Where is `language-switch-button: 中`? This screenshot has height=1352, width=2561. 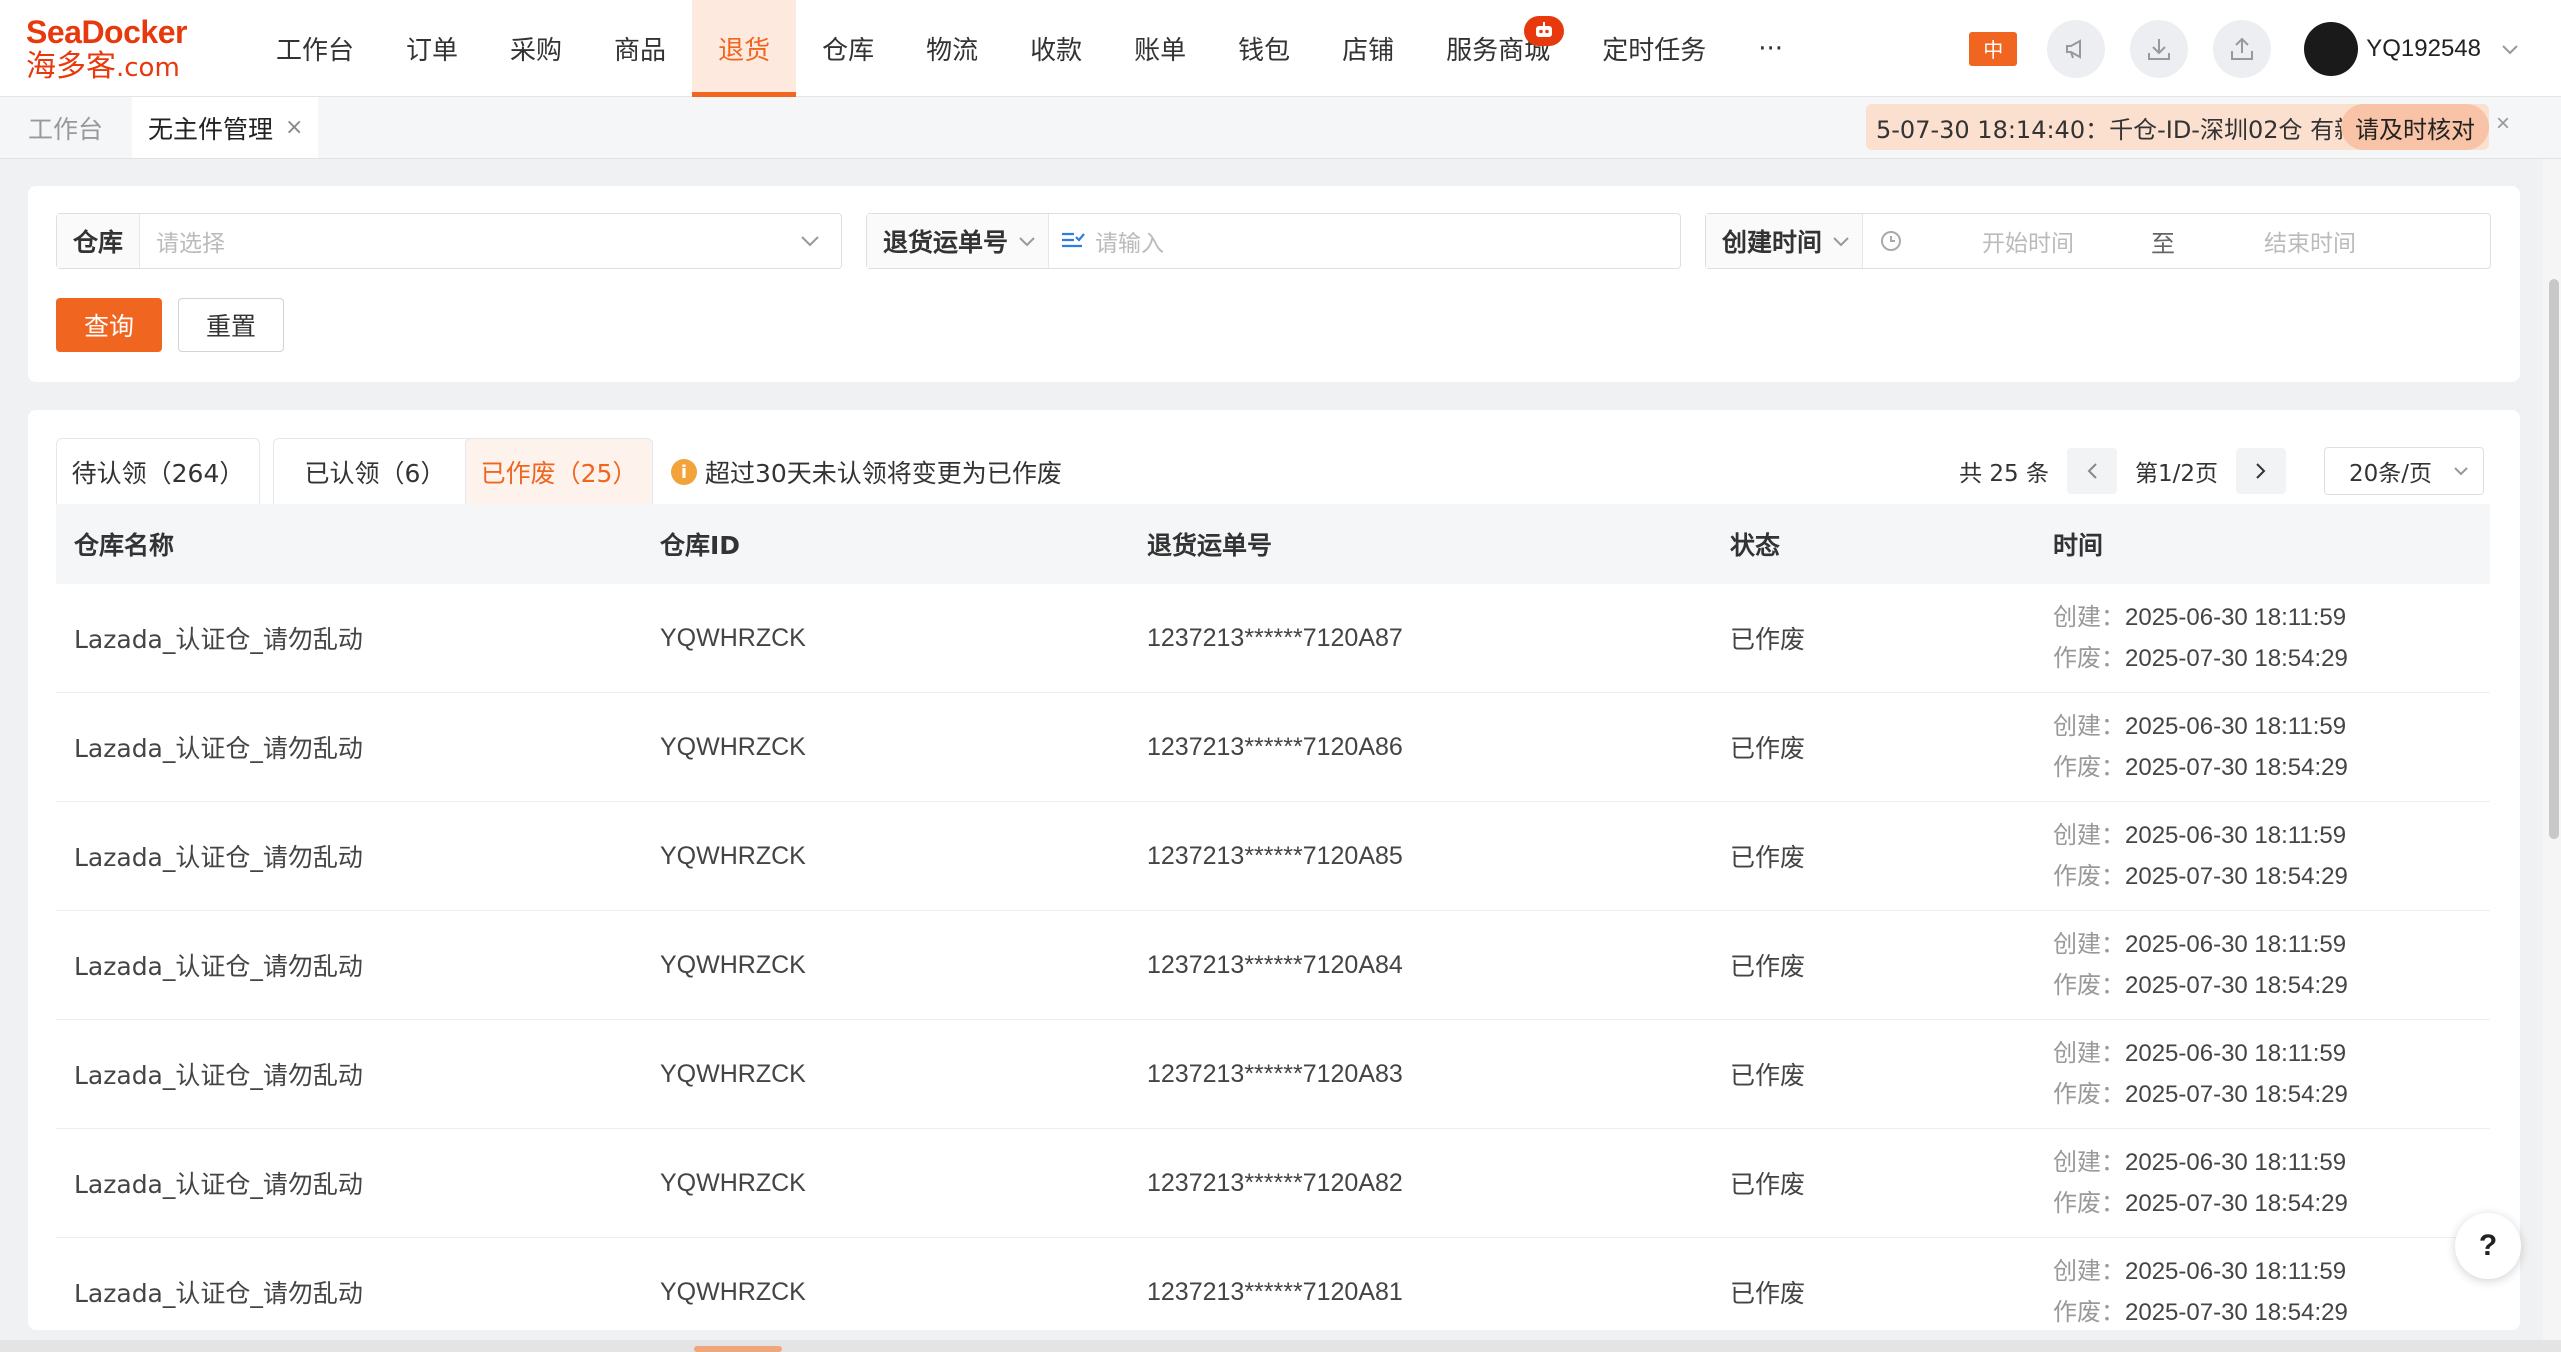 language-switch-button: 中 is located at coordinates (1993, 48).